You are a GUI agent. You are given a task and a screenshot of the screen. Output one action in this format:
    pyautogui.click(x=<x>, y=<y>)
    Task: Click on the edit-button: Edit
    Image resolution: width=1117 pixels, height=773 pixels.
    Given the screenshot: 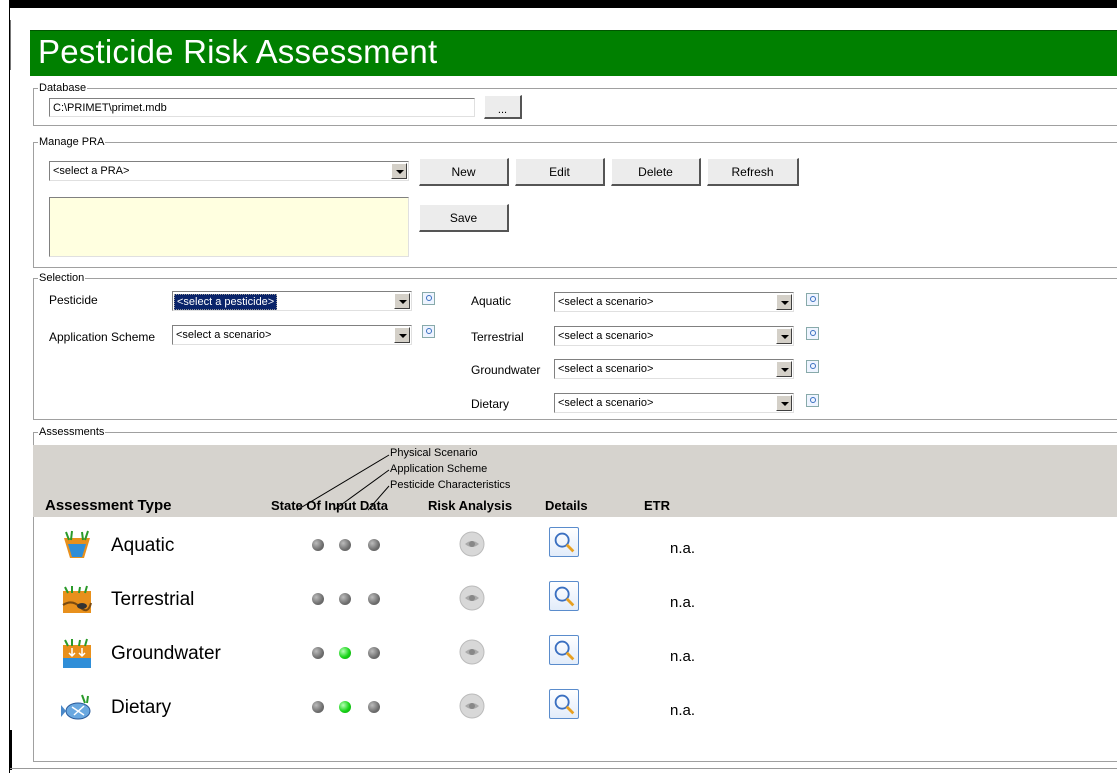 What is the action you would take?
    pyautogui.click(x=560, y=172)
    